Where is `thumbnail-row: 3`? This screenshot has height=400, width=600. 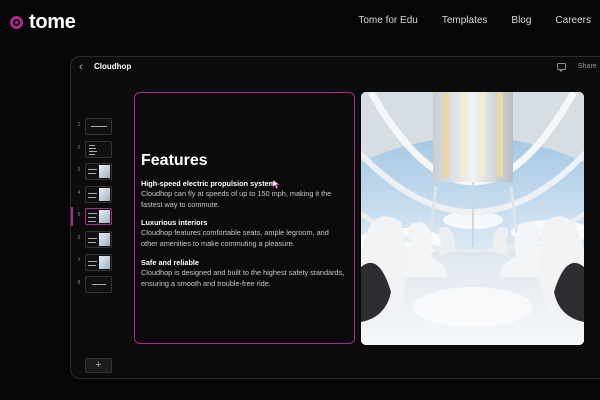
thumbnail-row: 3 is located at coordinates (96, 173).